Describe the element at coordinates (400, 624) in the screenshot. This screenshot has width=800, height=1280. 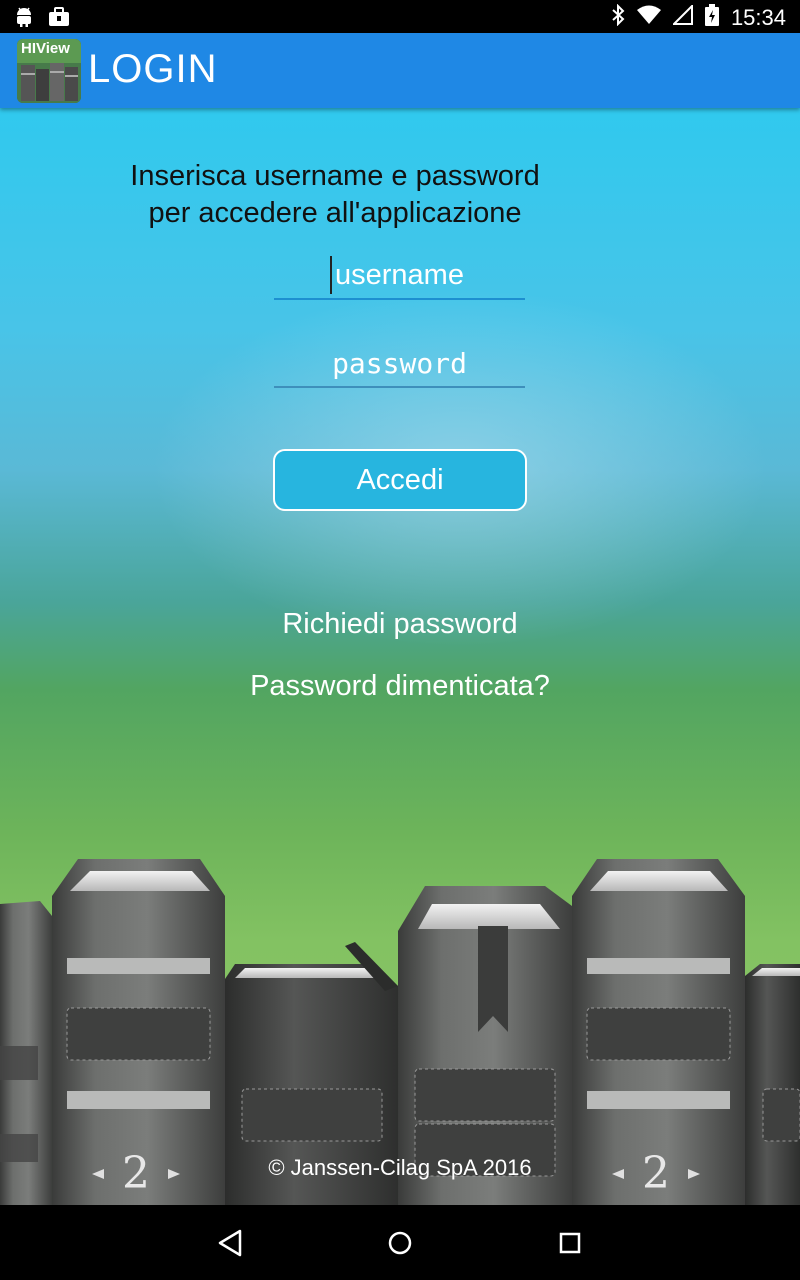
I see `request-password-link: Richiedi password` at that location.